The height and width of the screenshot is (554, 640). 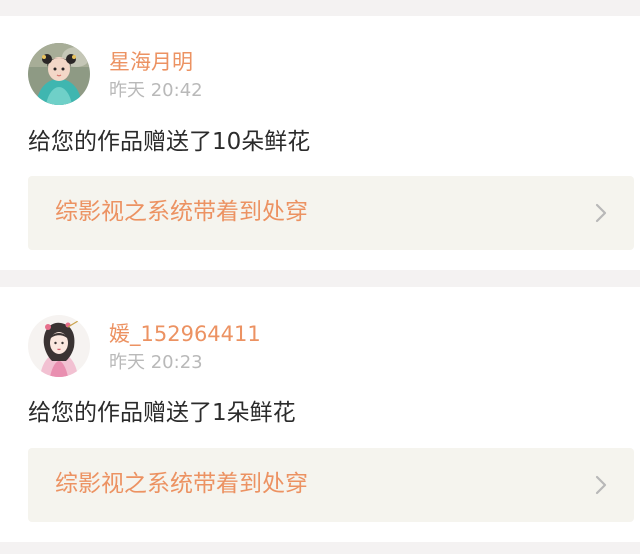 I want to click on user-name: 媛_152964411, so click(x=185, y=334).